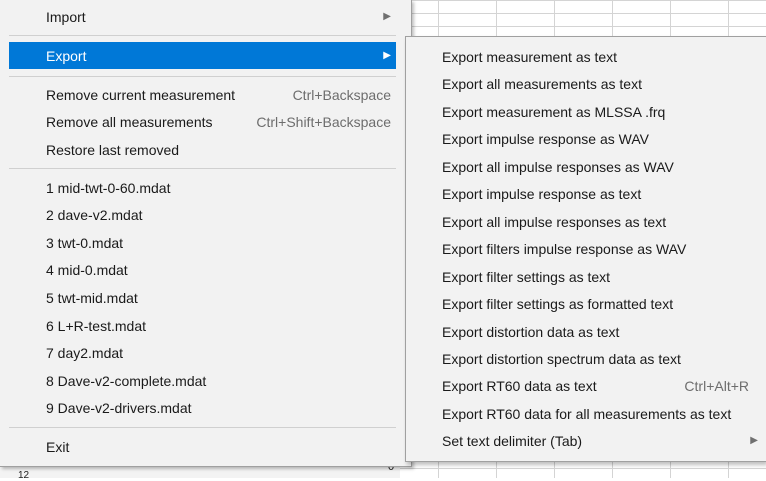 Image resolution: width=766 pixels, height=481 pixels. What do you see at coordinates (558, 303) in the screenshot?
I see `submenu-item-label: Export filter settings as formatted text` at bounding box center [558, 303].